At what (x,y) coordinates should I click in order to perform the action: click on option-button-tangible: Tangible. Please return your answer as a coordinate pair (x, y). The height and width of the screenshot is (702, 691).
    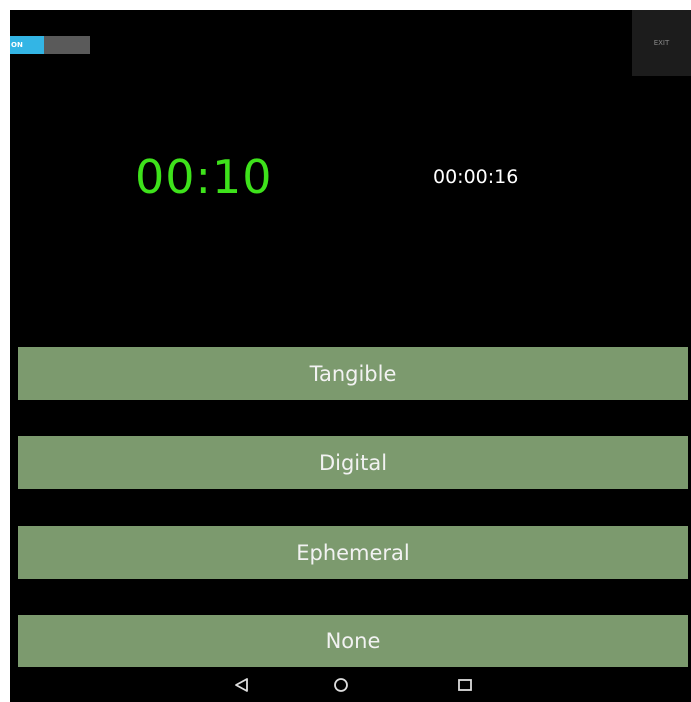
    Looking at the image, I should click on (353, 373).